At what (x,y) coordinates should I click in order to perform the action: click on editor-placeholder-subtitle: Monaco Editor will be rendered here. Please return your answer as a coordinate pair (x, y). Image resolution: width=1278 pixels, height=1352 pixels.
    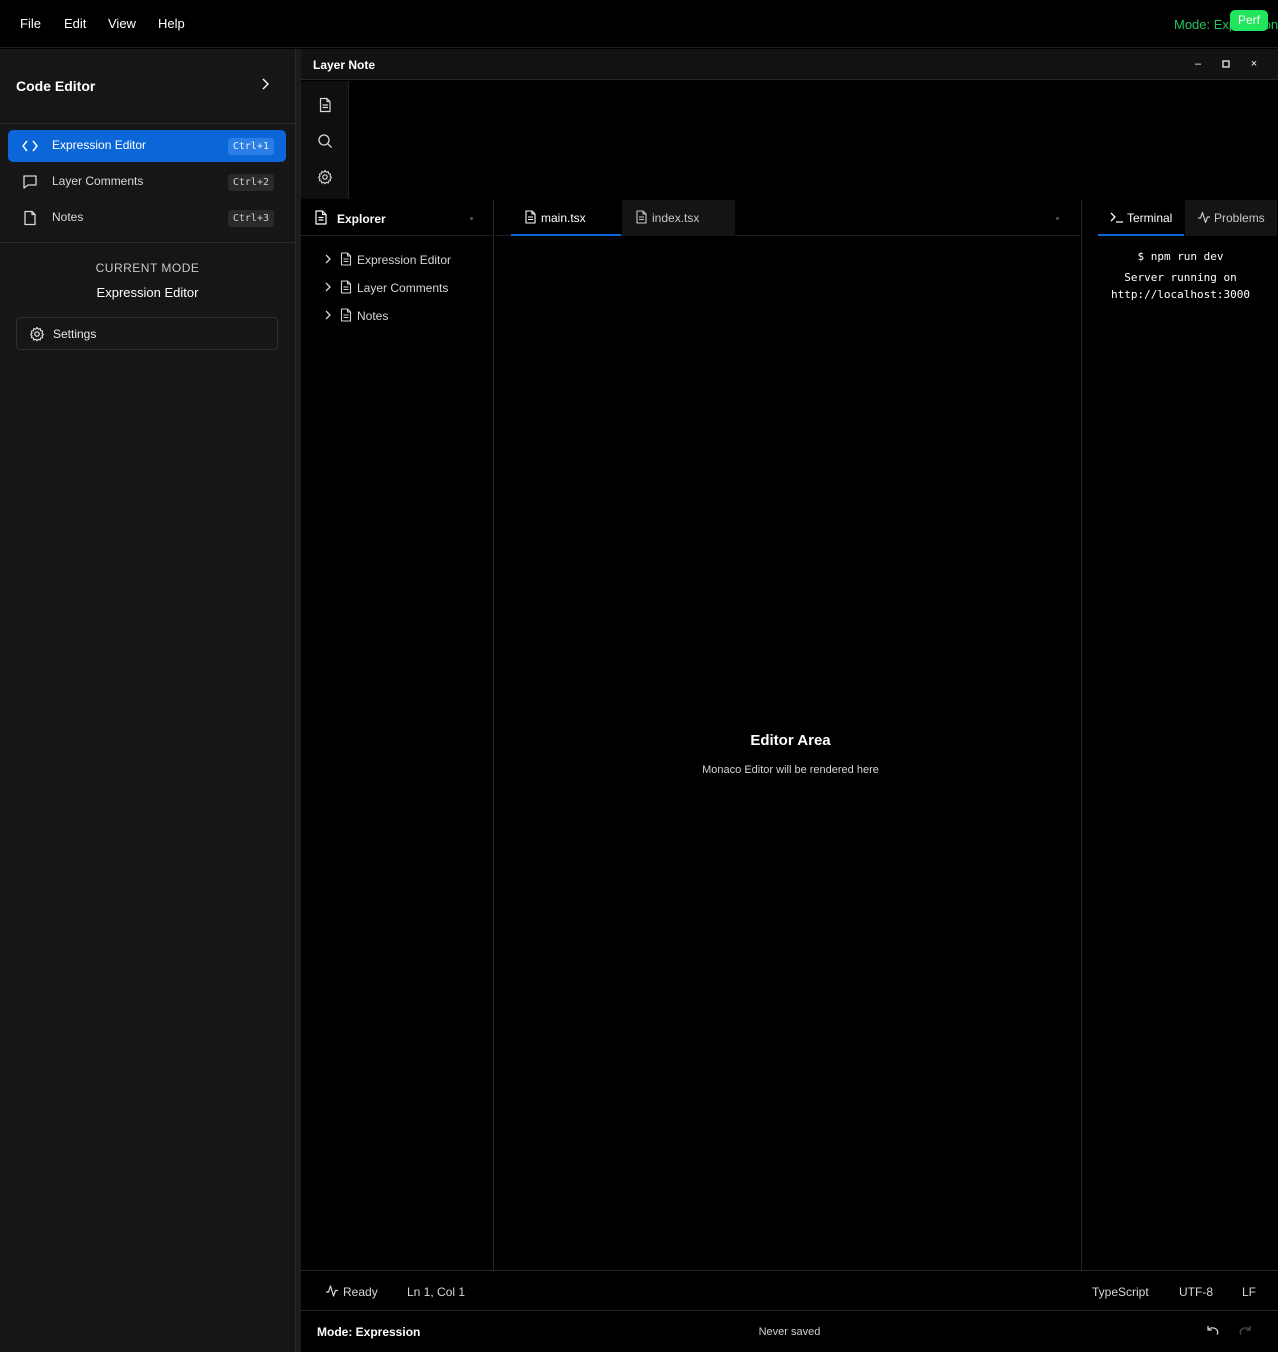
    Looking at the image, I should click on (790, 770).